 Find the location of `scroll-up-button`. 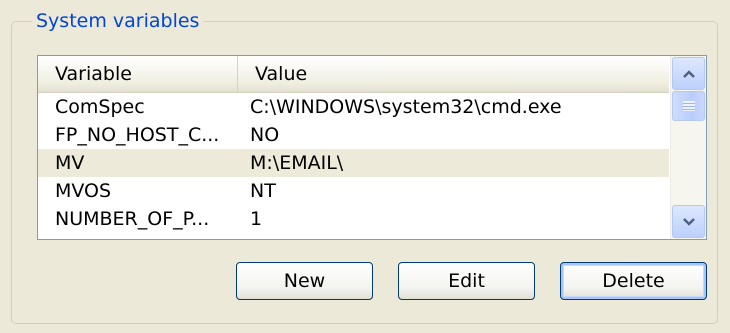

scroll-up-button is located at coordinates (688, 73).